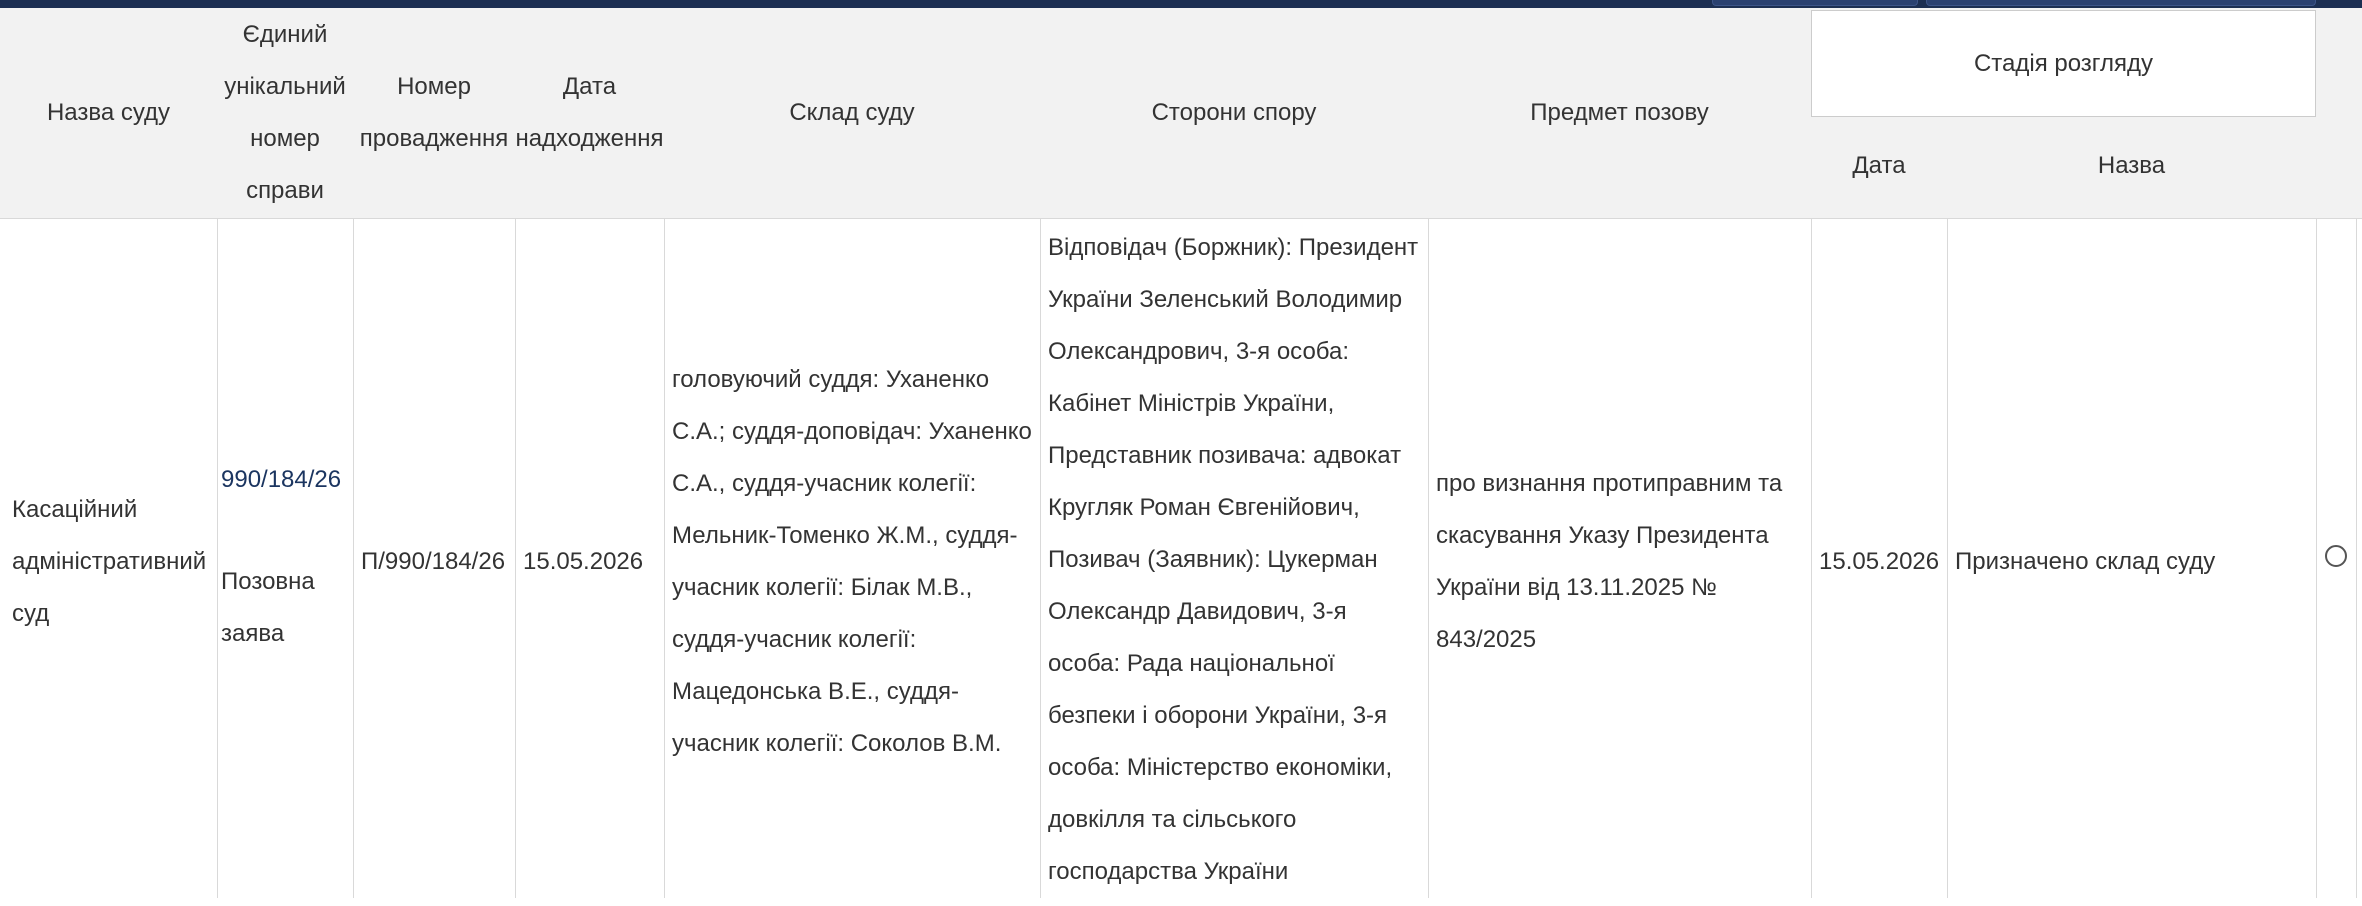 Image resolution: width=2362 pixels, height=906 pixels. I want to click on top-bar-button, so click(1815, 3).